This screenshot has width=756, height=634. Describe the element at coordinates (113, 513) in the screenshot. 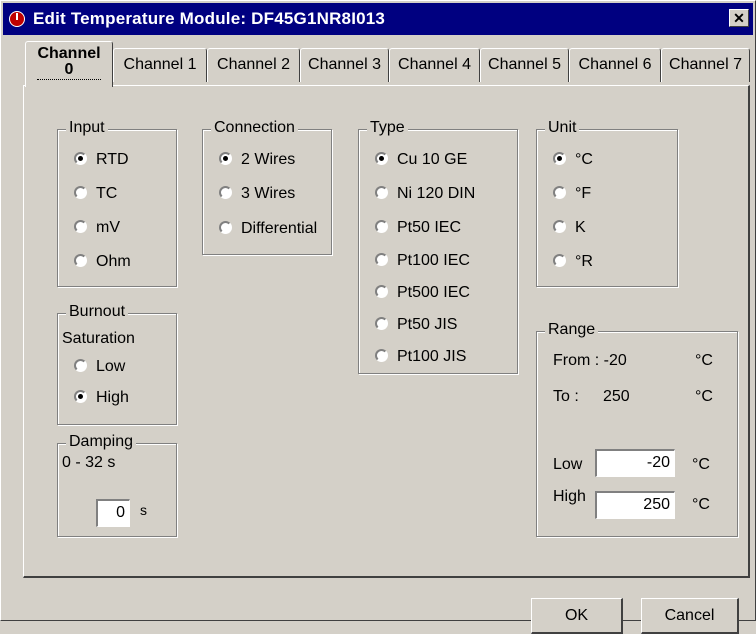

I see `damping-input: 0` at that location.